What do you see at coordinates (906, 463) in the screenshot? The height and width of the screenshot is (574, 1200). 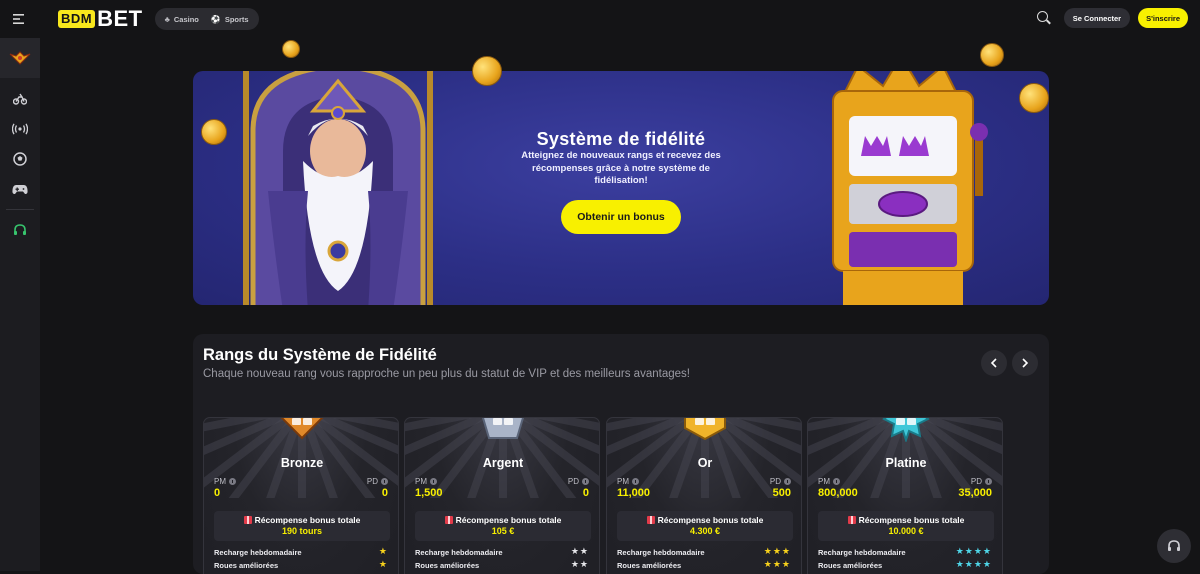 I see `rank-name: Platine` at bounding box center [906, 463].